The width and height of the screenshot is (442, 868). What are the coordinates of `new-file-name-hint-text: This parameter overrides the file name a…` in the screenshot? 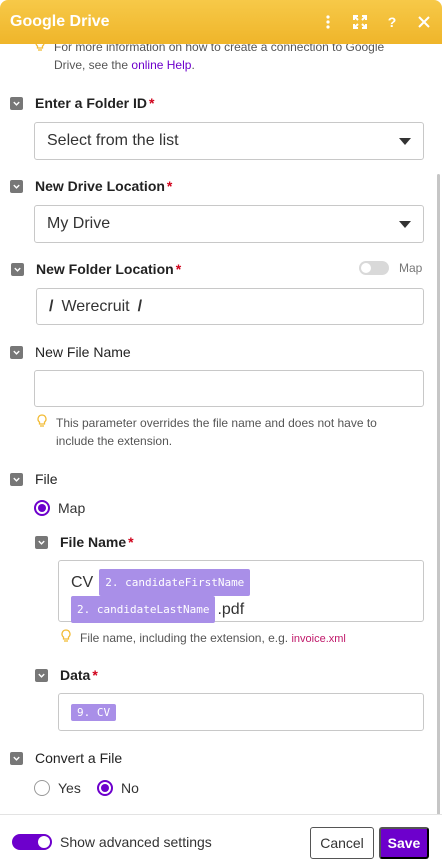 It's located at (216, 432).